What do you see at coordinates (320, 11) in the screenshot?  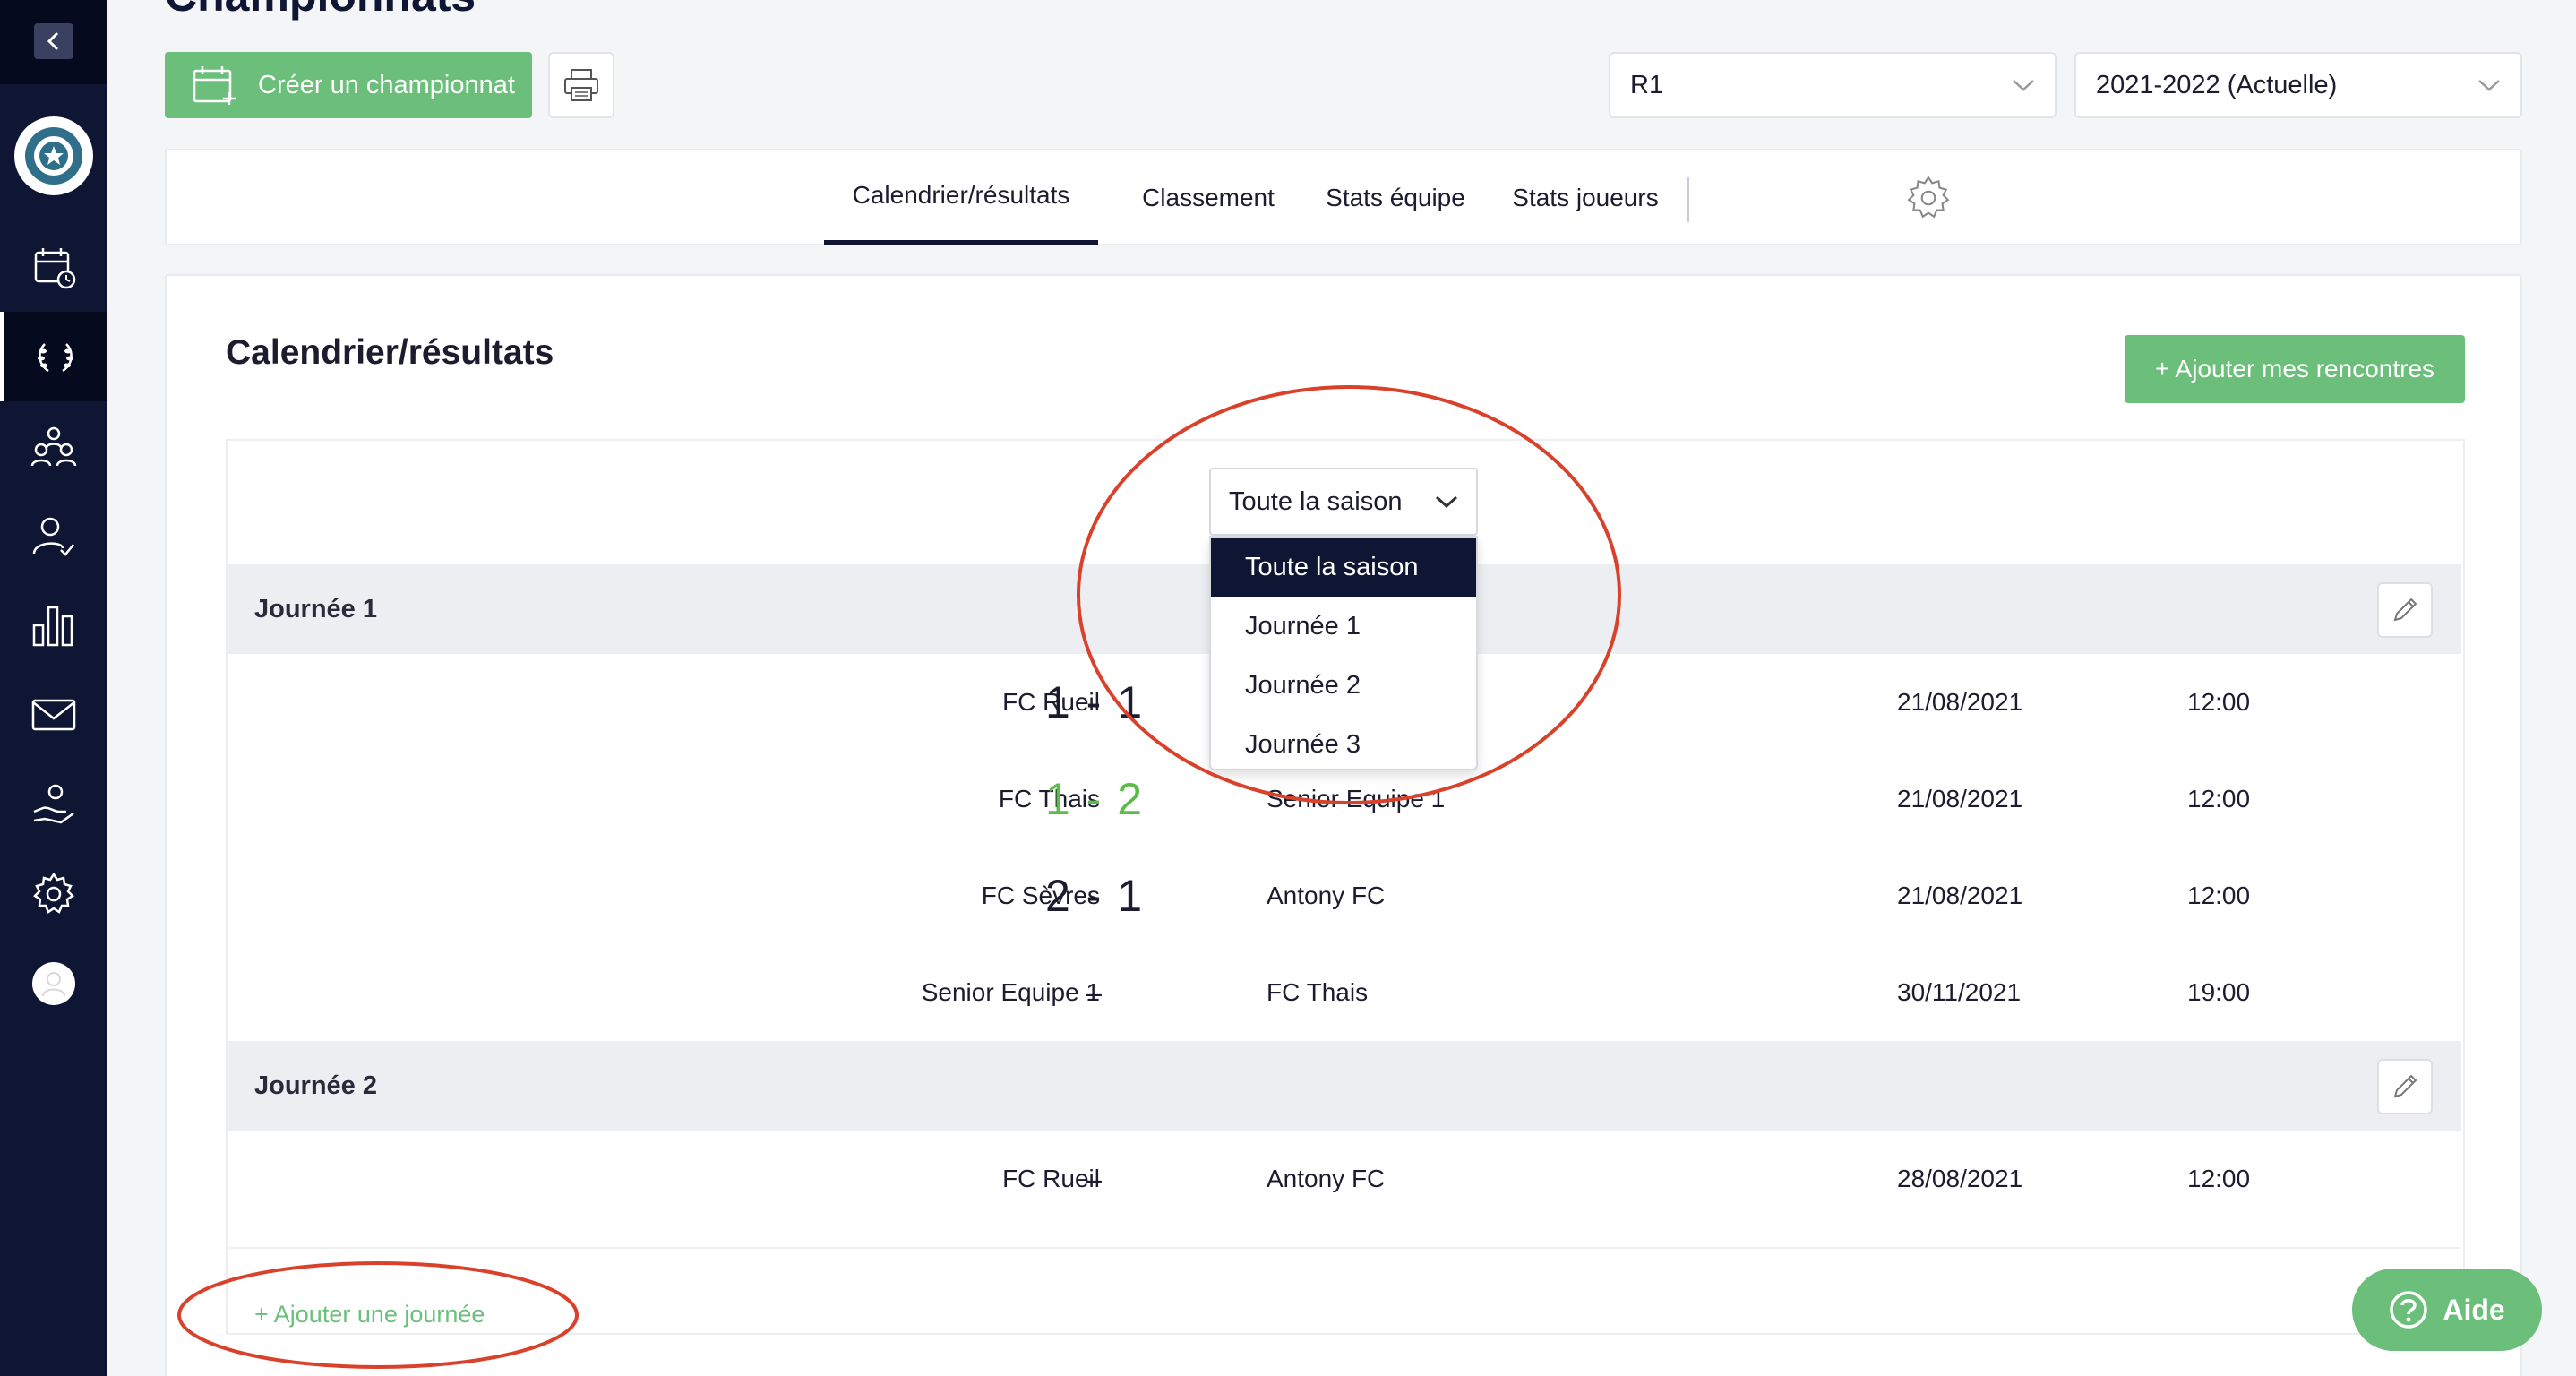 I see `page-title: Championnats` at bounding box center [320, 11].